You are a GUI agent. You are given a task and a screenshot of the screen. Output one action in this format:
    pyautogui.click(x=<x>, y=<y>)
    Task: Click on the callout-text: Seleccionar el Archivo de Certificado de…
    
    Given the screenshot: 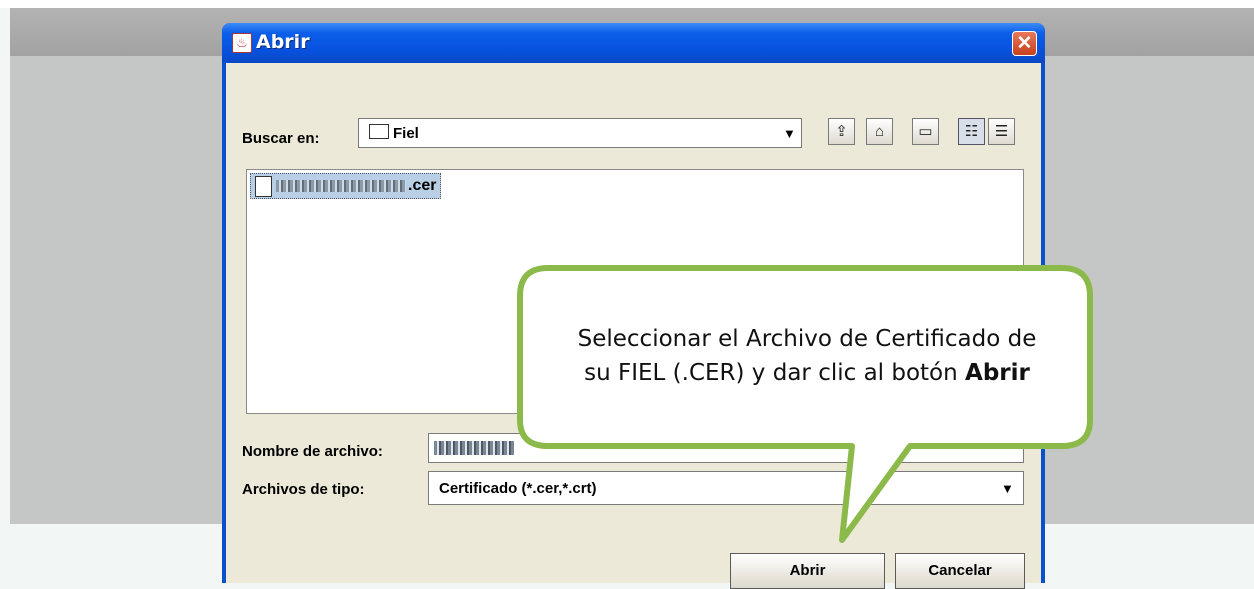 What is the action you would take?
    pyautogui.click(x=807, y=356)
    